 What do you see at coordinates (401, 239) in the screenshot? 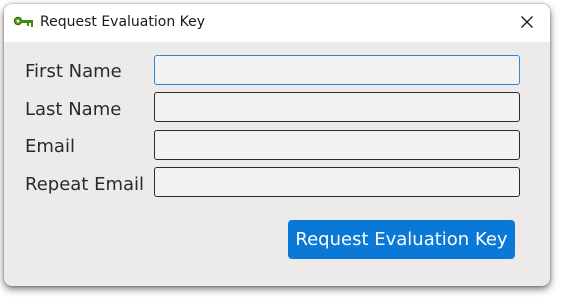
I see `request-evaluation-key-button: Request Evaluation Key` at bounding box center [401, 239].